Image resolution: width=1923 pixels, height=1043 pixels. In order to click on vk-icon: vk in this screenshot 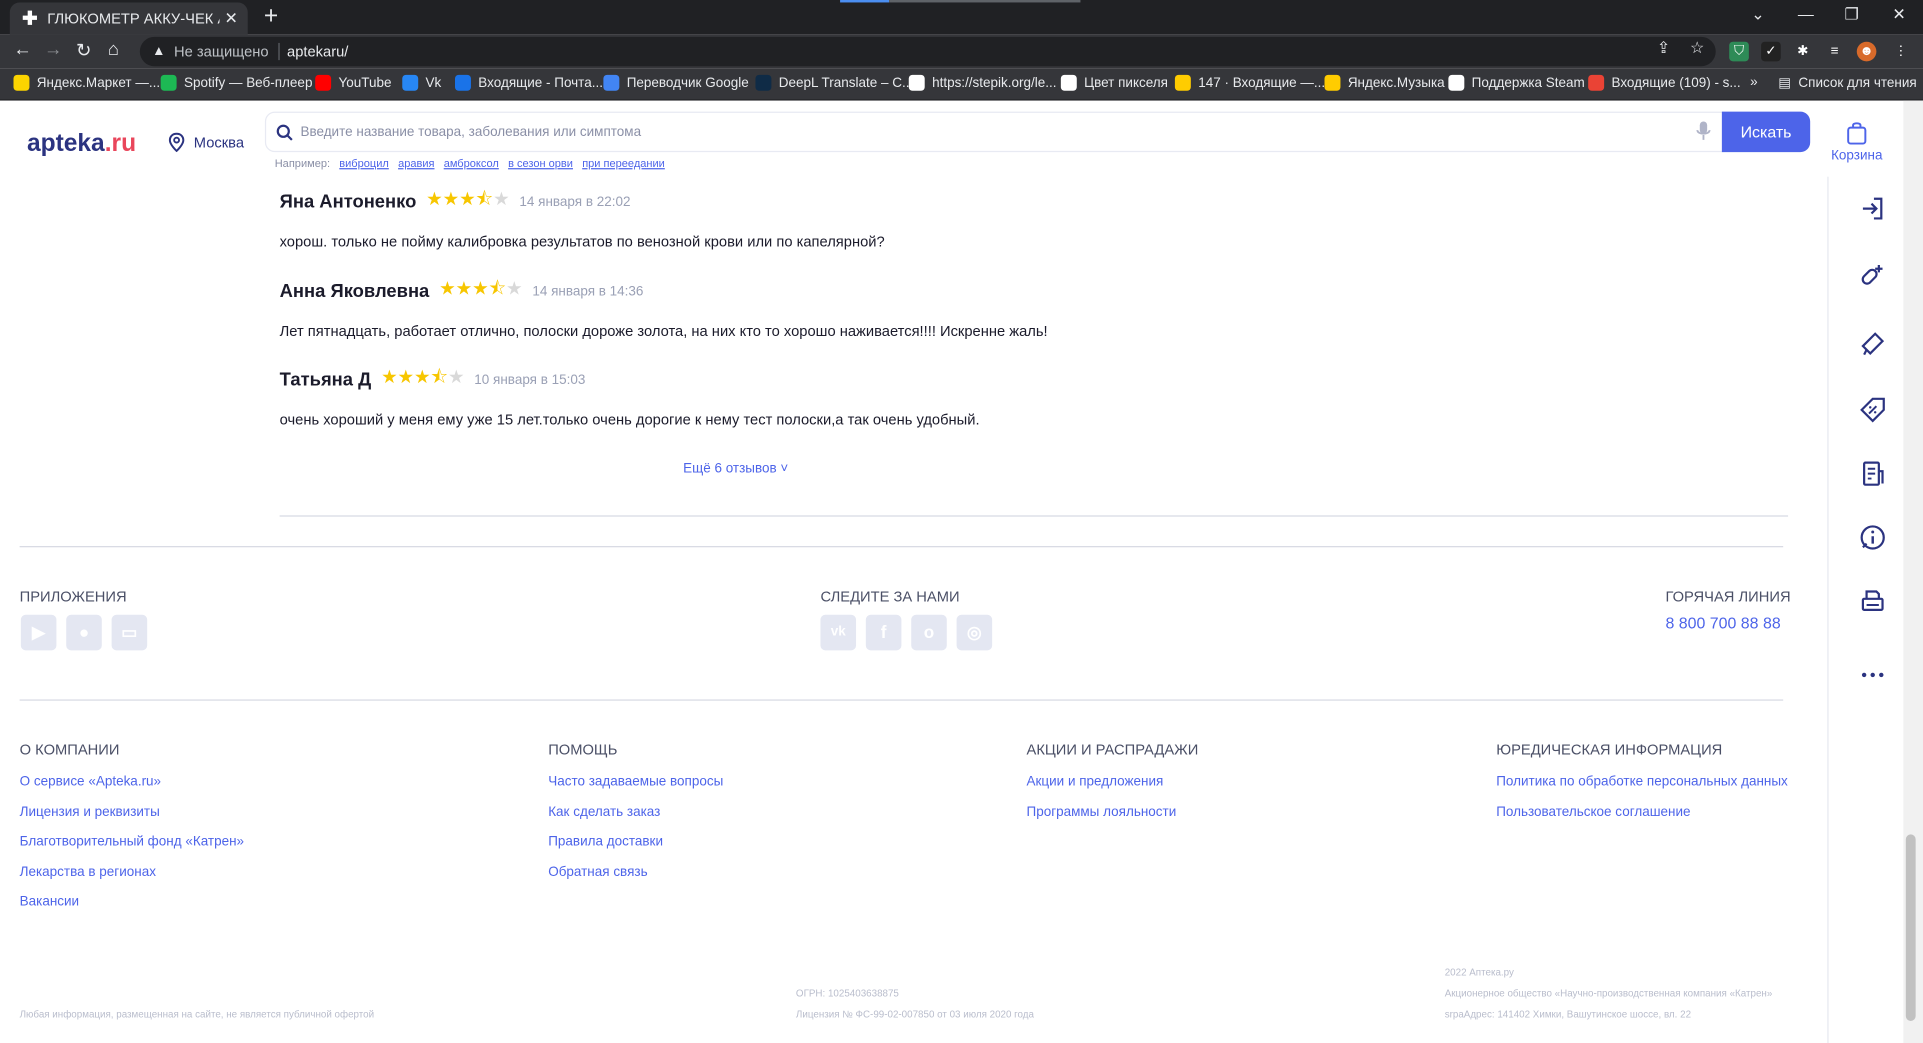, I will do `click(838, 632)`.